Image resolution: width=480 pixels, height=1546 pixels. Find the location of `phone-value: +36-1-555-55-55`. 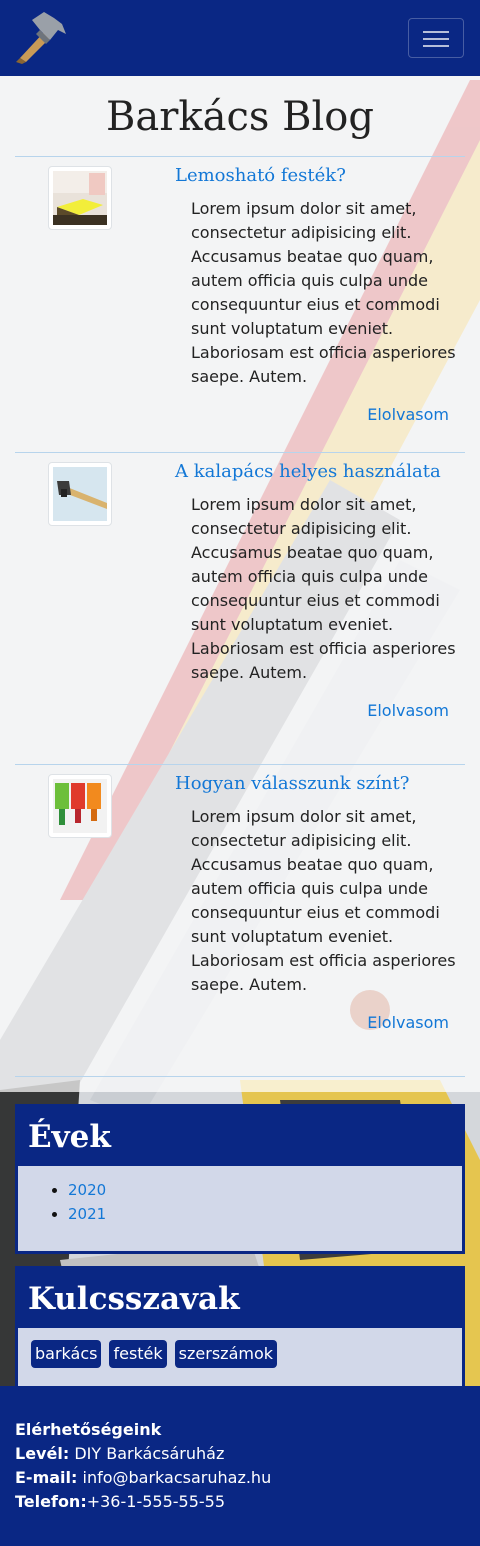

phone-value: +36-1-555-55-55 is located at coordinates (156, 1501).